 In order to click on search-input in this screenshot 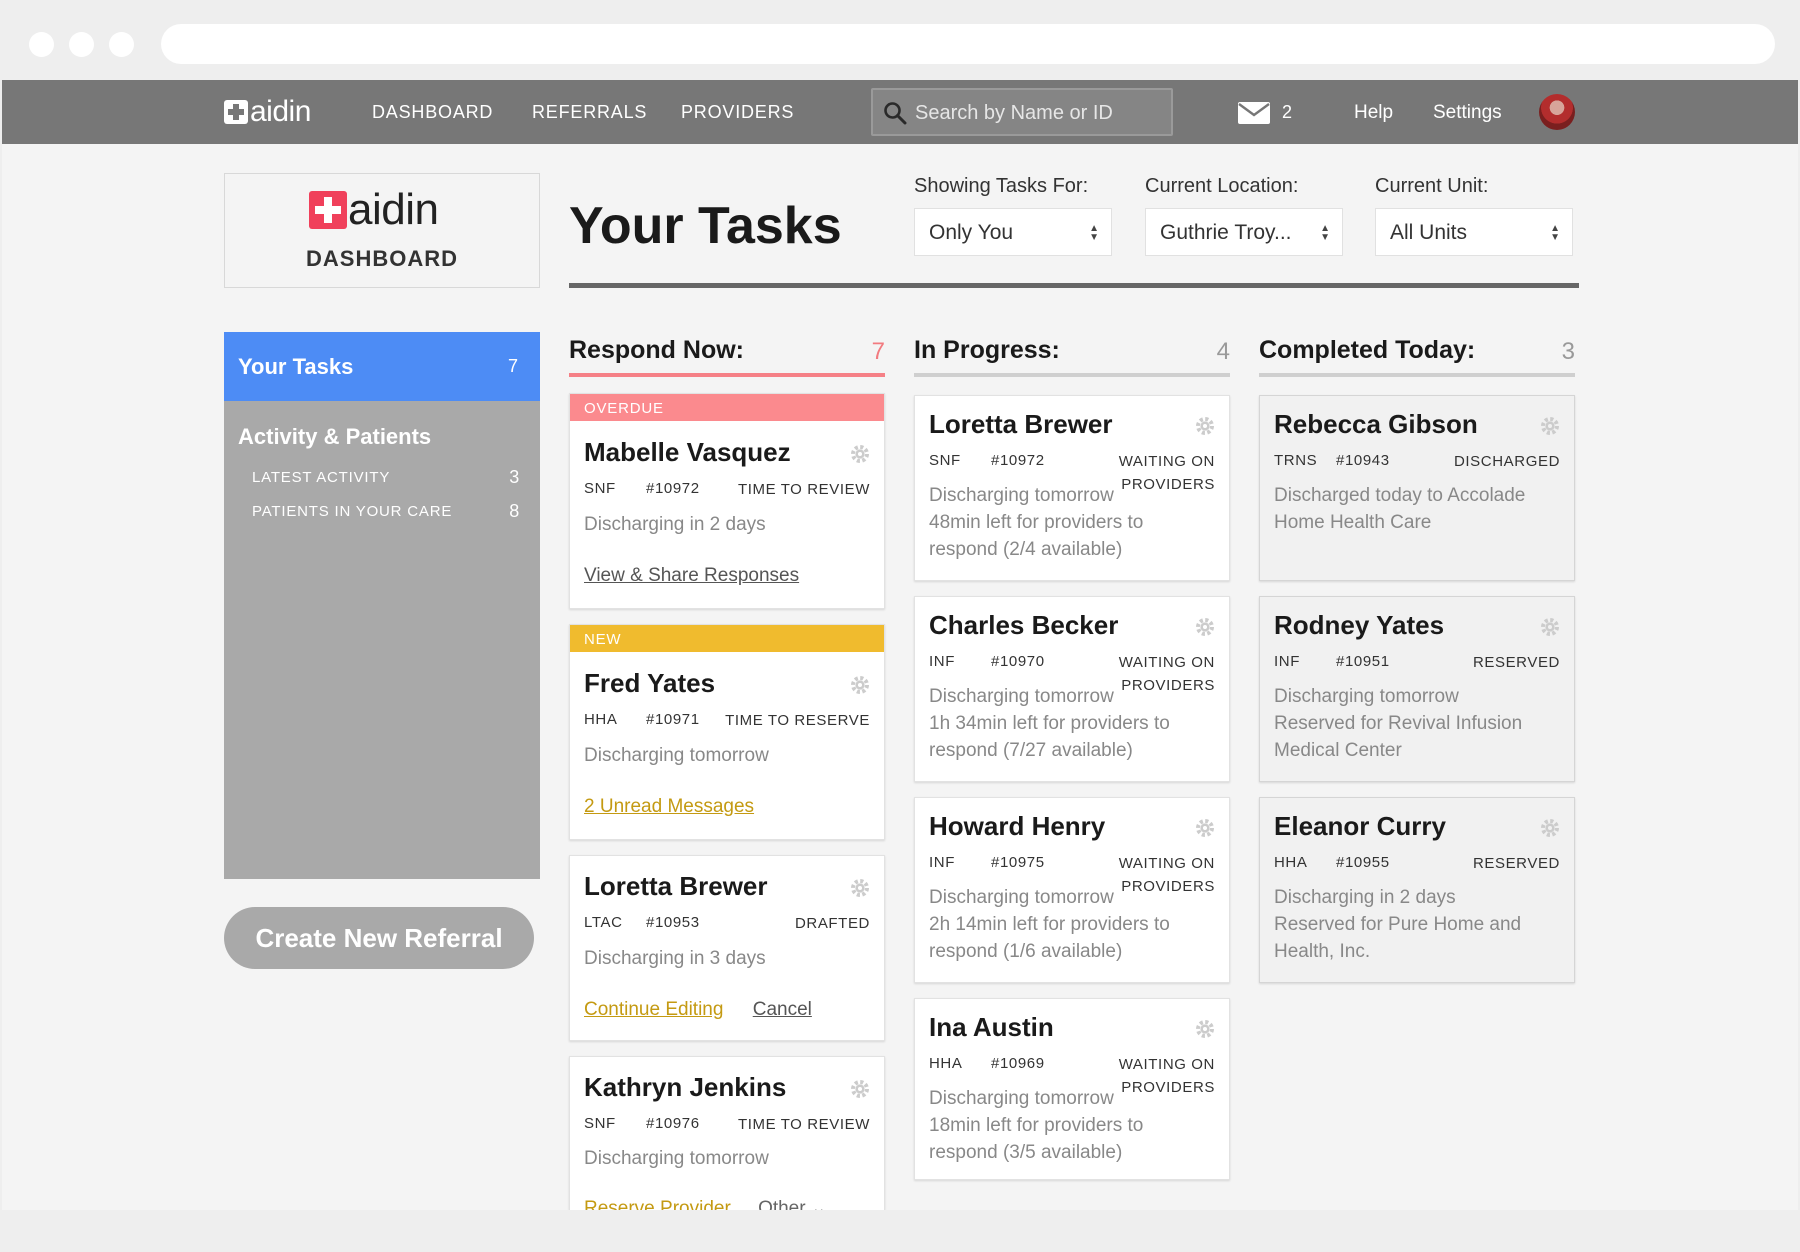, I will do `click(1040, 113)`.